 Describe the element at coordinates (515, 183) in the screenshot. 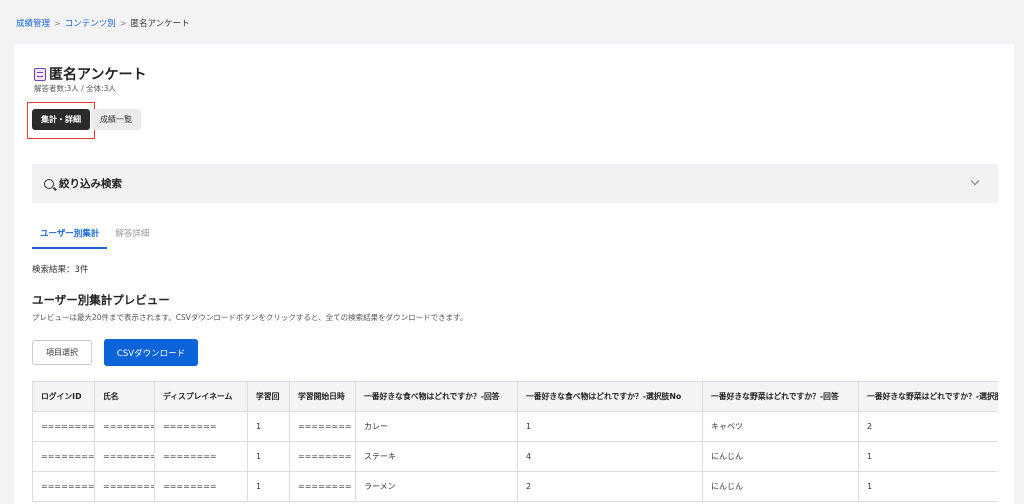

I see `filter-search-toggle: 絞り込み検索` at that location.